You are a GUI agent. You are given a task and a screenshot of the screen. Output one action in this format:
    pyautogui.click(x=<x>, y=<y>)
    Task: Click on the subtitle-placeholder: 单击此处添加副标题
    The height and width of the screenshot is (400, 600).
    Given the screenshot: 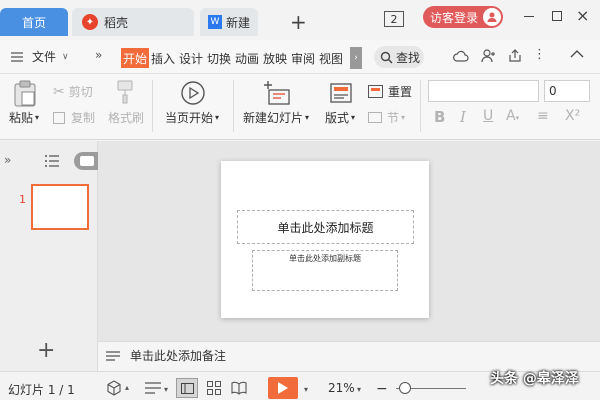 What is the action you would take?
    pyautogui.click(x=325, y=270)
    